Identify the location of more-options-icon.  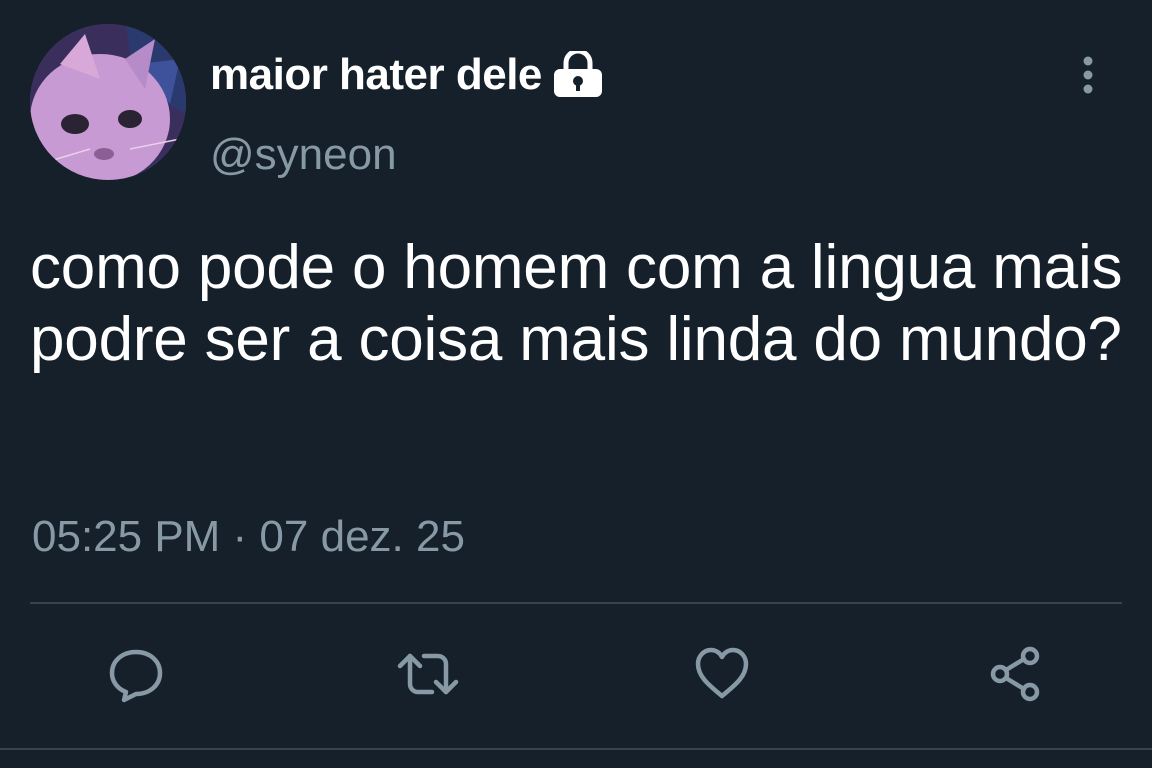
(1088, 75).